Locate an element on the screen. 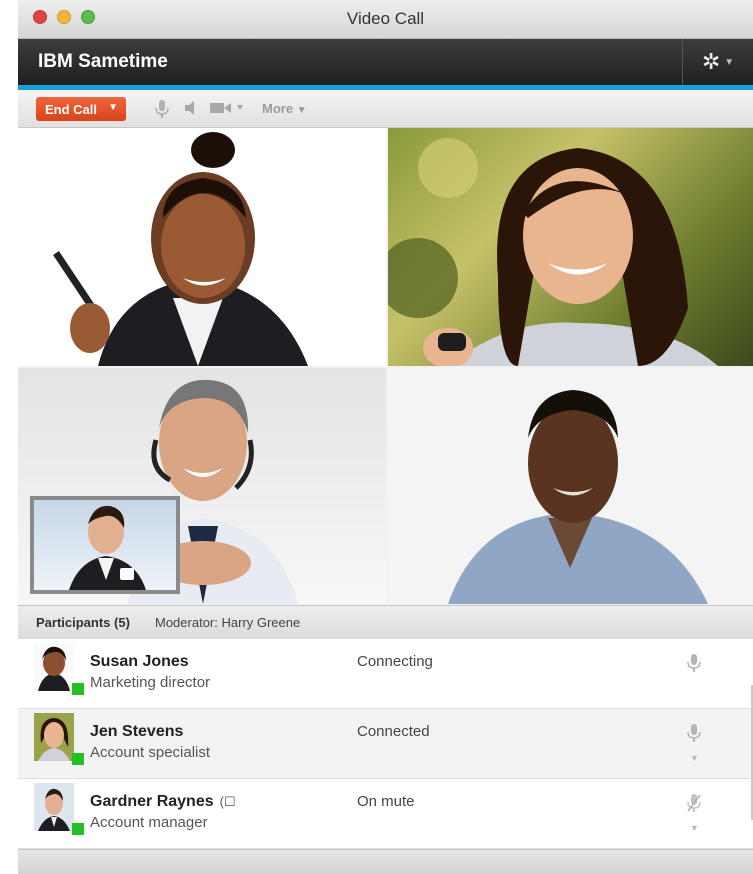  participants-header: Participants (5) Moderator: Harry Greene is located at coordinates (385, 622).